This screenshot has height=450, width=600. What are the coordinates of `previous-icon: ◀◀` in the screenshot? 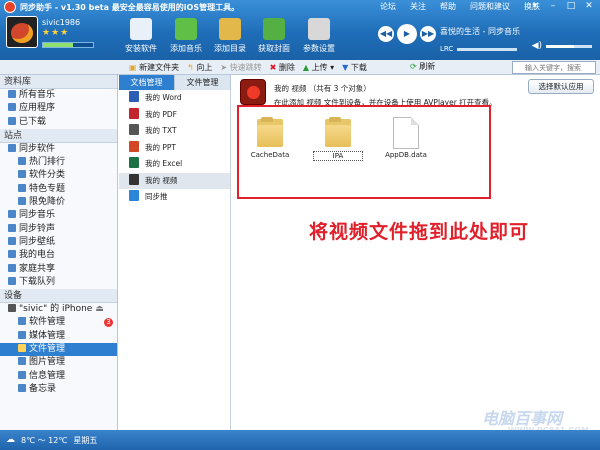 It's located at (386, 34).